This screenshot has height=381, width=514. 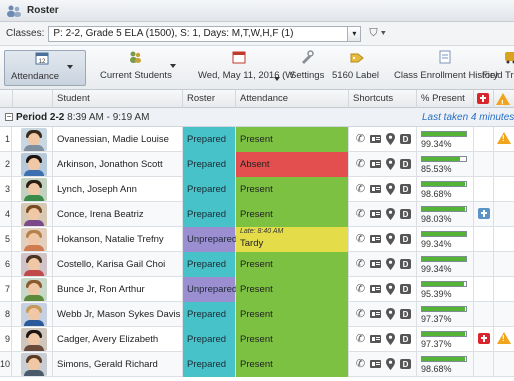 I want to click on header-alert: !, so click(x=504, y=99).